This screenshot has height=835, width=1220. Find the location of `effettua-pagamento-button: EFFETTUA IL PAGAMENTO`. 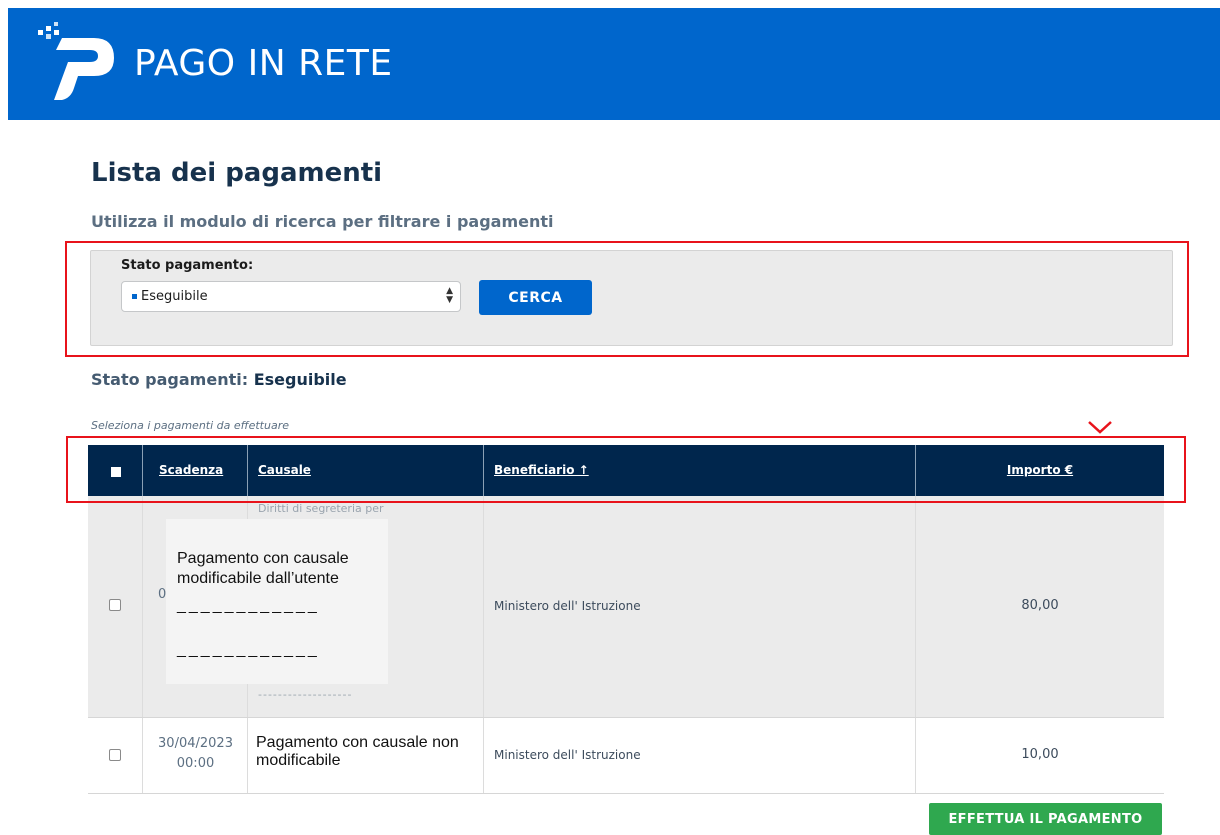

effettua-pagamento-button: EFFETTUA IL PAGAMENTO is located at coordinates (1045, 819).